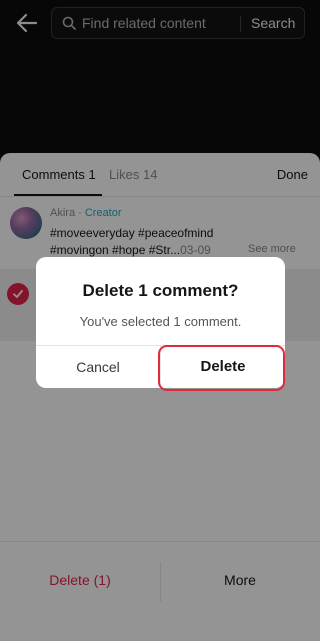 The height and width of the screenshot is (641, 320). What do you see at coordinates (160, 321) in the screenshot?
I see `dialog-message: You've selected 1 comment.` at bounding box center [160, 321].